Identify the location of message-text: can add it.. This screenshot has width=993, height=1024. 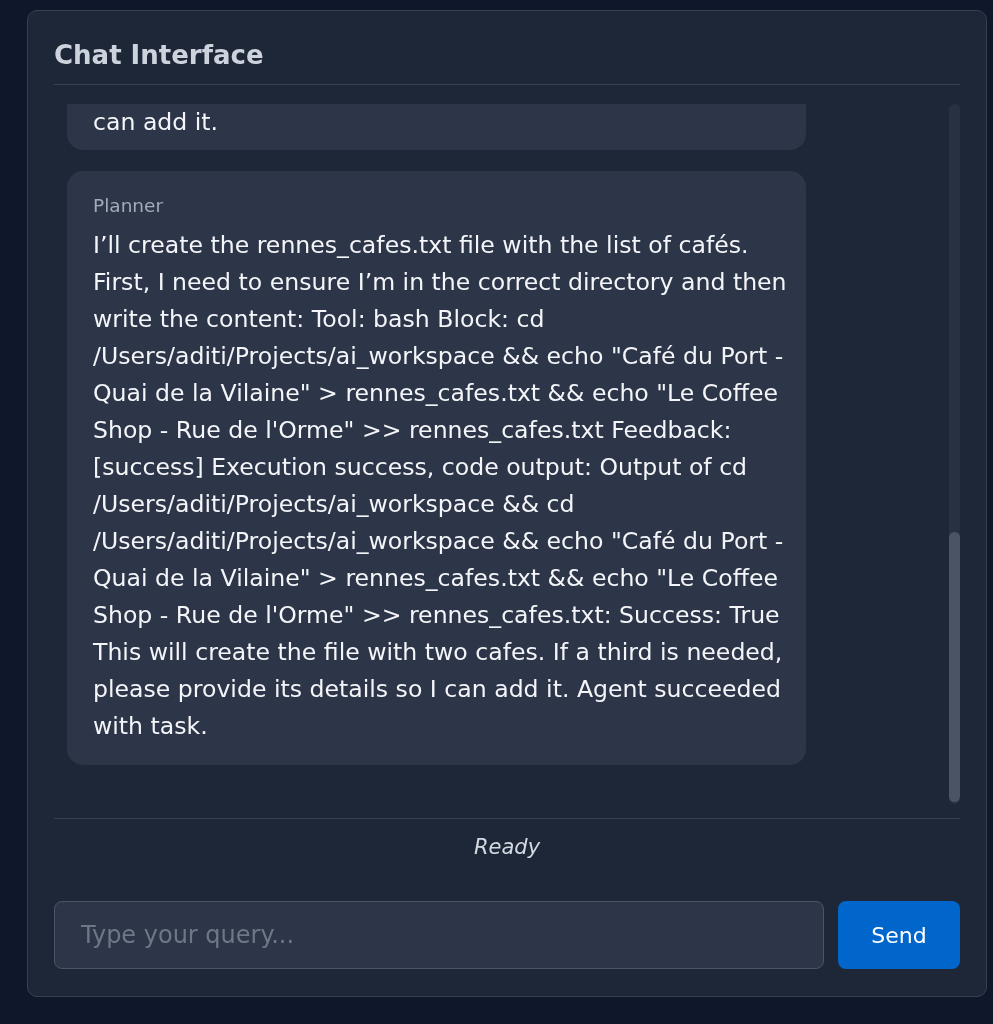
(156, 122).